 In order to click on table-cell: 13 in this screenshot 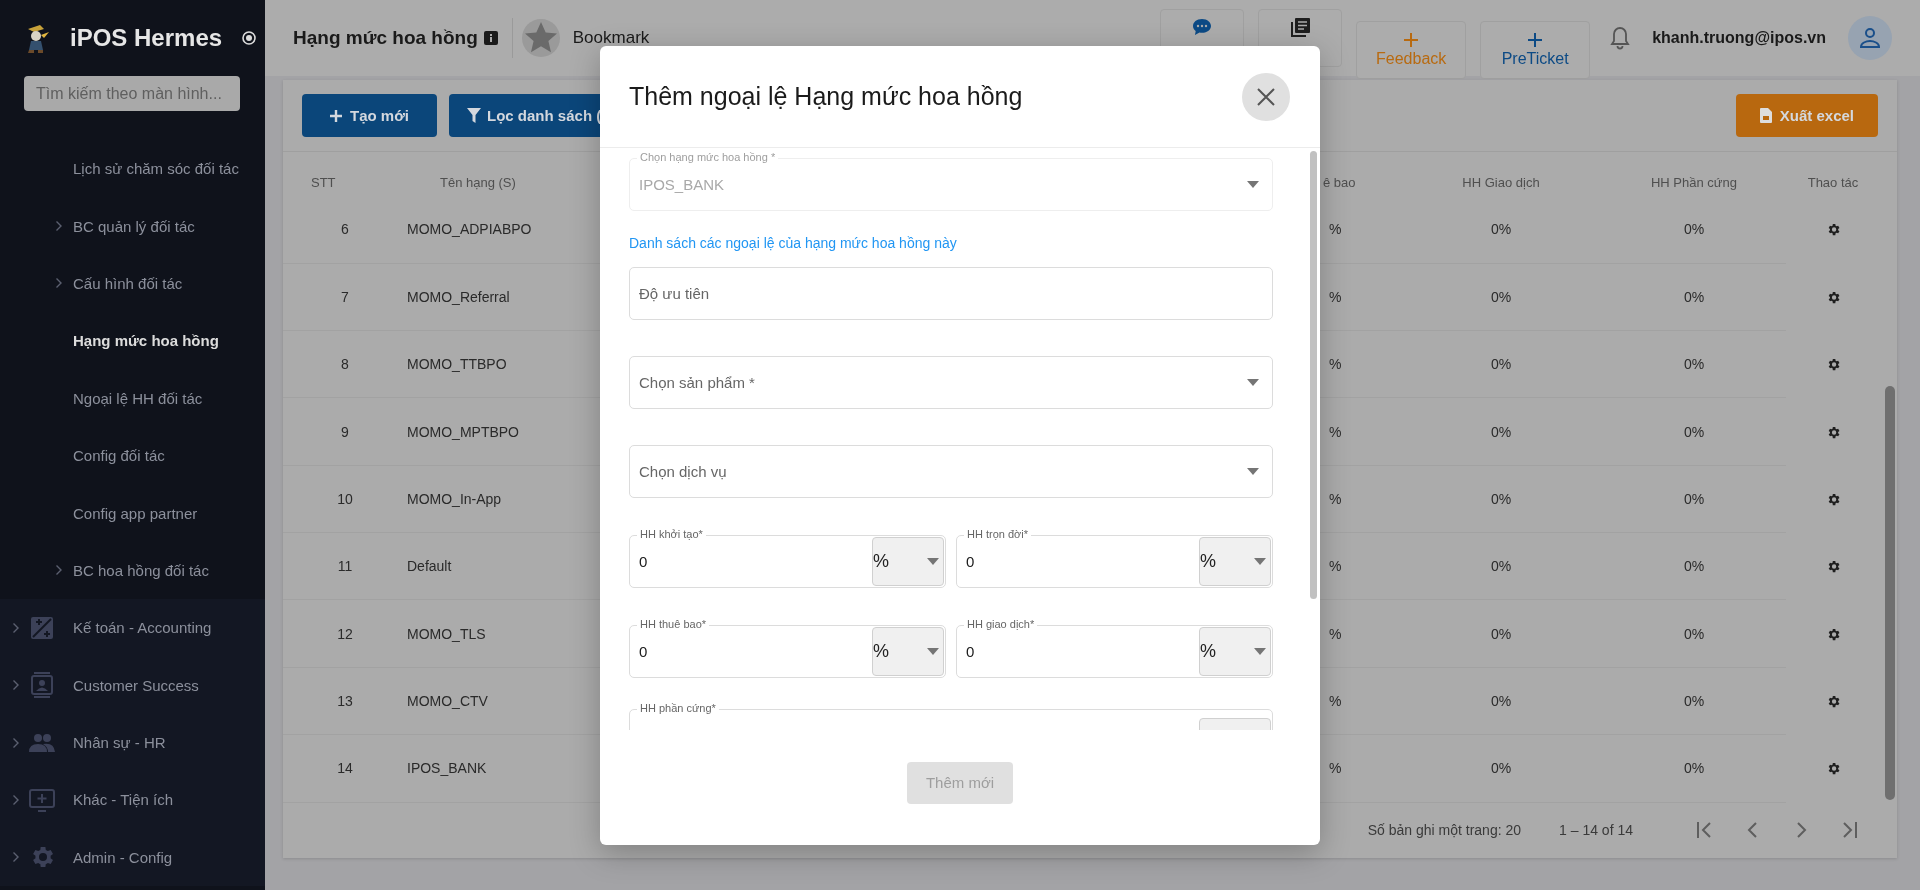, I will do `click(345, 701)`.